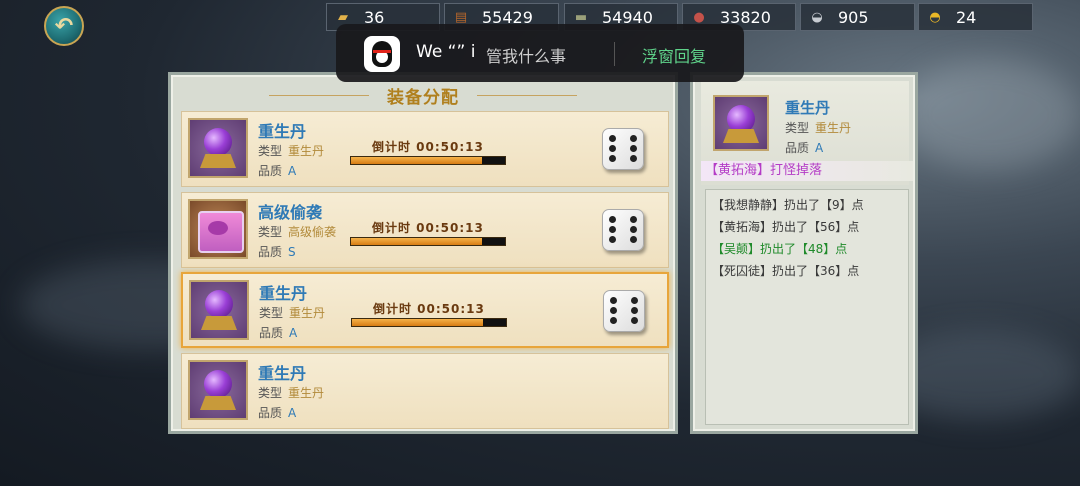 This screenshot has width=1080, height=486. Describe the element at coordinates (674, 55) in the screenshot. I see `floating-reply-button: 浮窗回复` at that location.